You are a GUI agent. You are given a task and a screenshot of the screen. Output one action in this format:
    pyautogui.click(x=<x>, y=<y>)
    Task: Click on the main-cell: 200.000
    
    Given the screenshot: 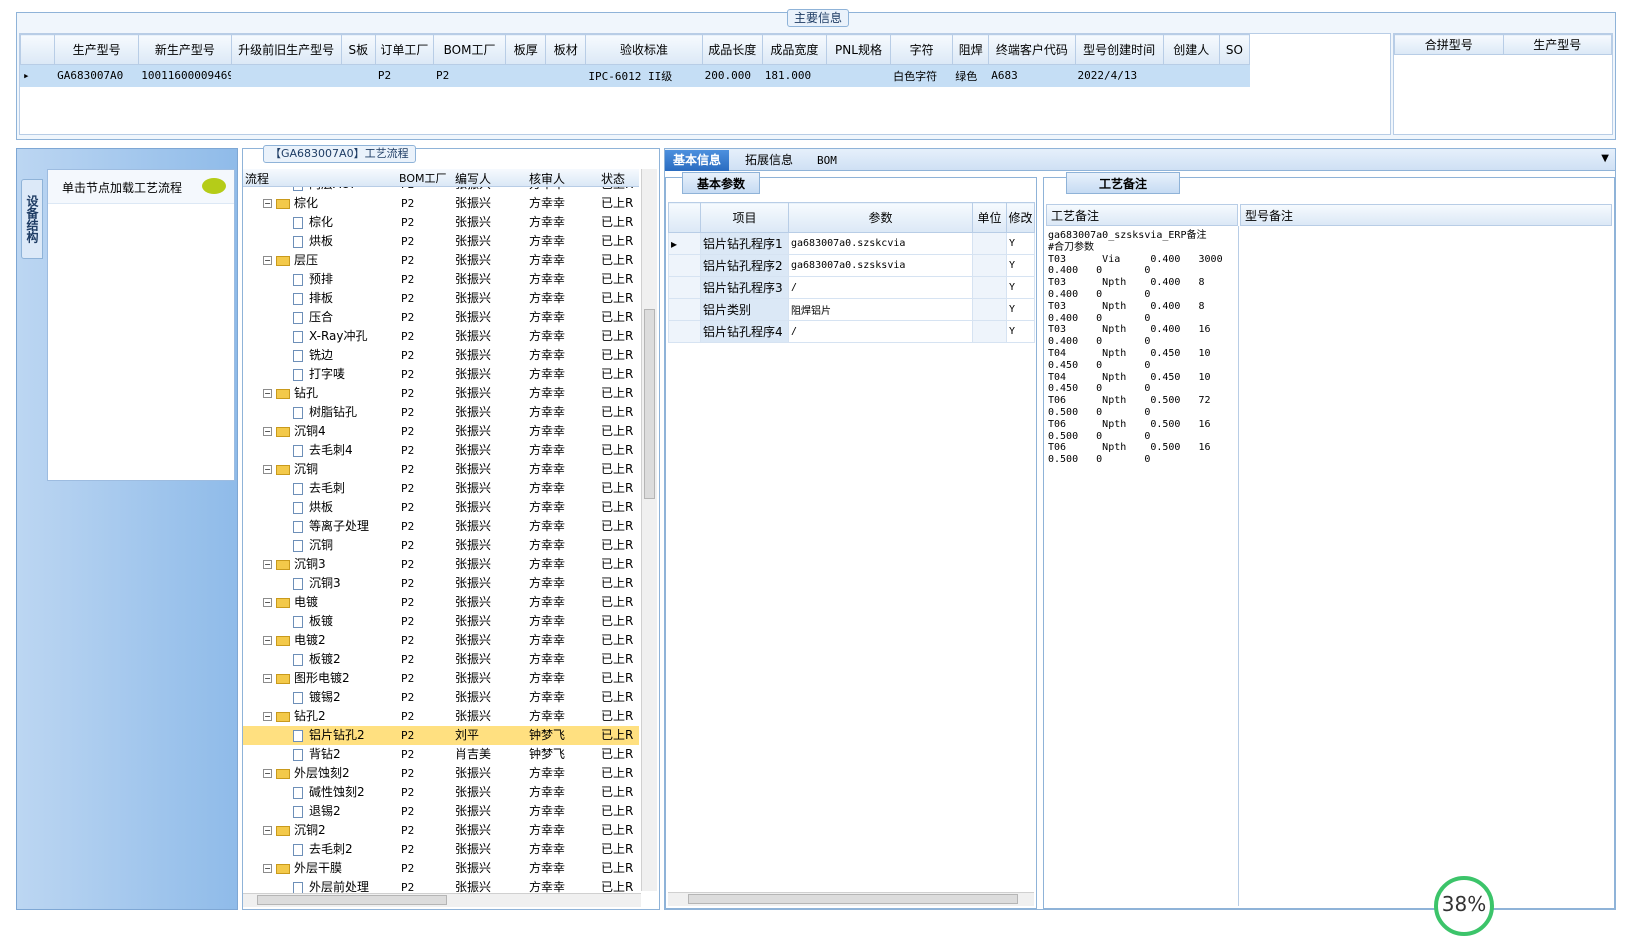 What is the action you would take?
    pyautogui.click(x=732, y=75)
    